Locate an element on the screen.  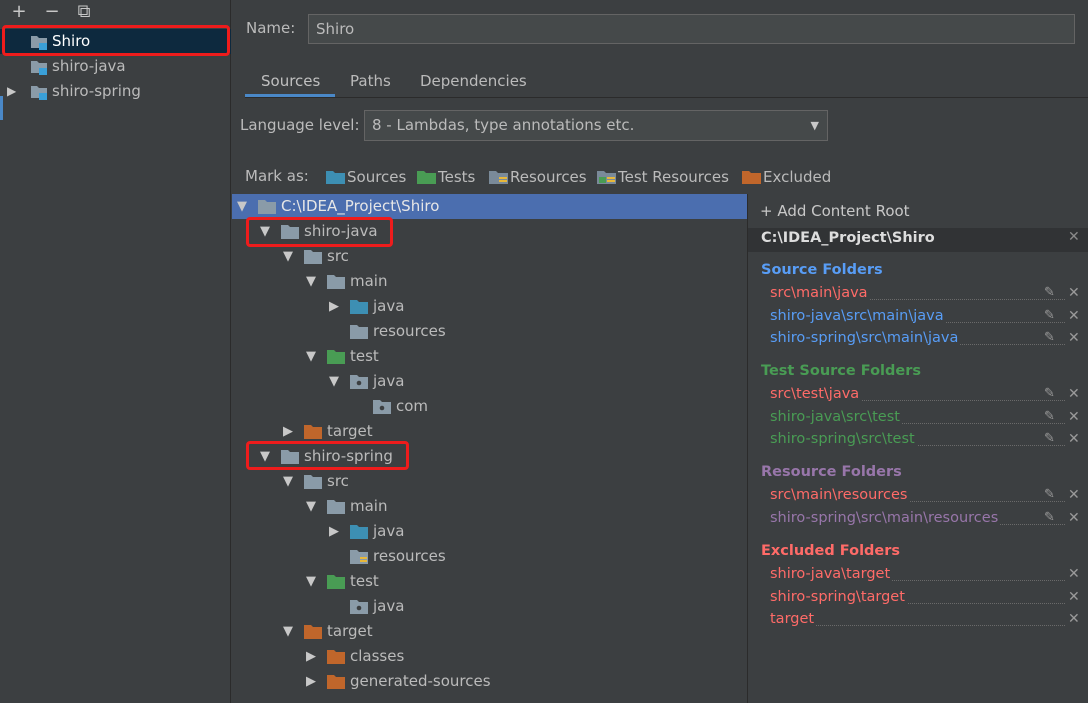
module-label: shiro-spring is located at coordinates (96, 91).